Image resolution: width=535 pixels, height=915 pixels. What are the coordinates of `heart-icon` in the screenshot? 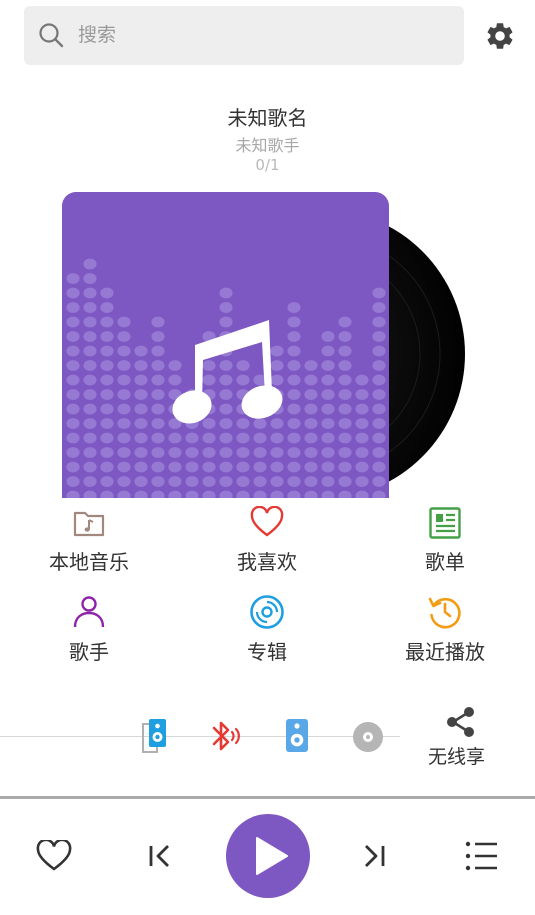 It's located at (267, 521).